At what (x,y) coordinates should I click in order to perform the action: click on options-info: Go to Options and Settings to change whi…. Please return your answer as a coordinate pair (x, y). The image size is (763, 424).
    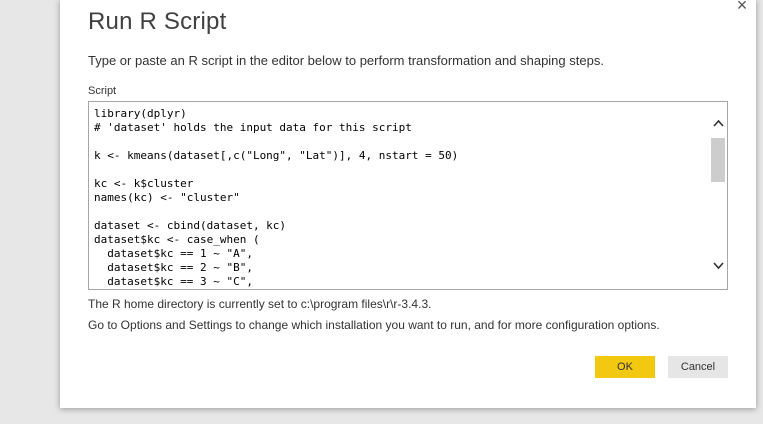
    Looking at the image, I should click on (374, 325).